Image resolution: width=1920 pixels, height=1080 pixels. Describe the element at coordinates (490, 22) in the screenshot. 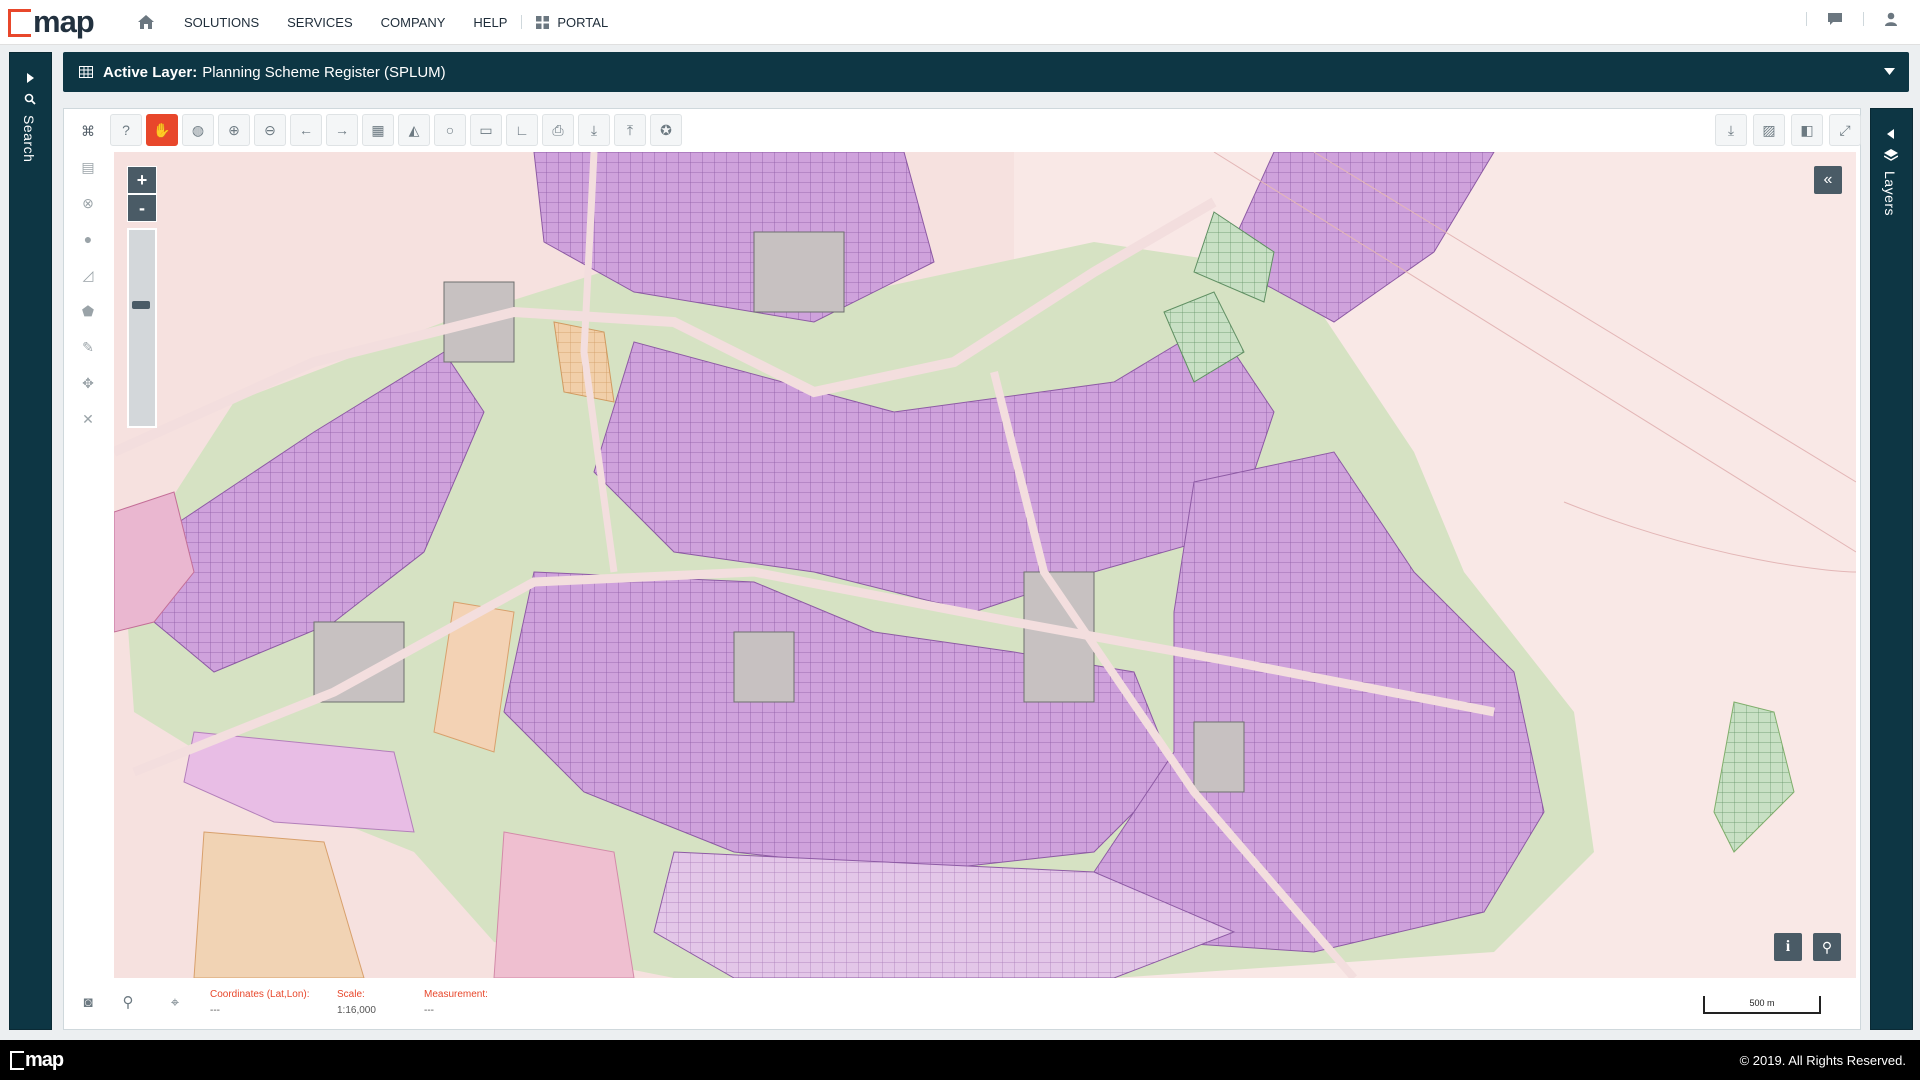

I see `nav-help: HELP` at that location.